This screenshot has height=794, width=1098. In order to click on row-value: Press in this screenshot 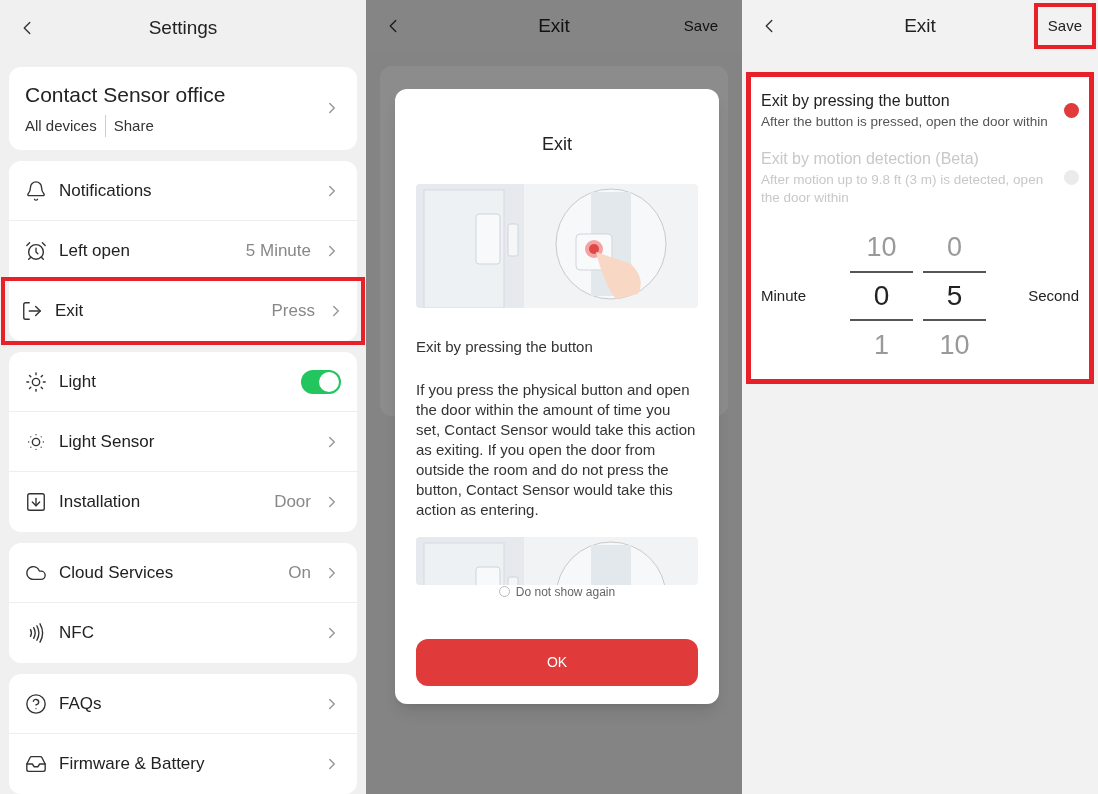, I will do `click(293, 311)`.